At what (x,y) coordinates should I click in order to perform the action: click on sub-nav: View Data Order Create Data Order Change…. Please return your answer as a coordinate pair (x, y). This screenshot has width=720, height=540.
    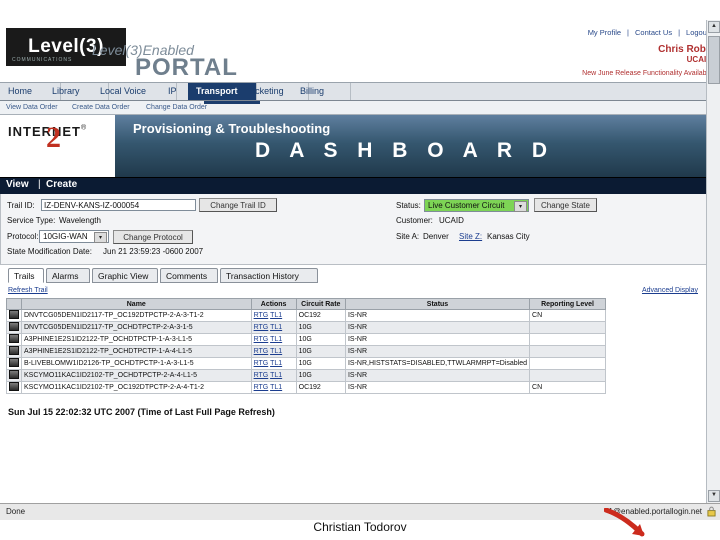
    Looking at the image, I should click on (360, 108).